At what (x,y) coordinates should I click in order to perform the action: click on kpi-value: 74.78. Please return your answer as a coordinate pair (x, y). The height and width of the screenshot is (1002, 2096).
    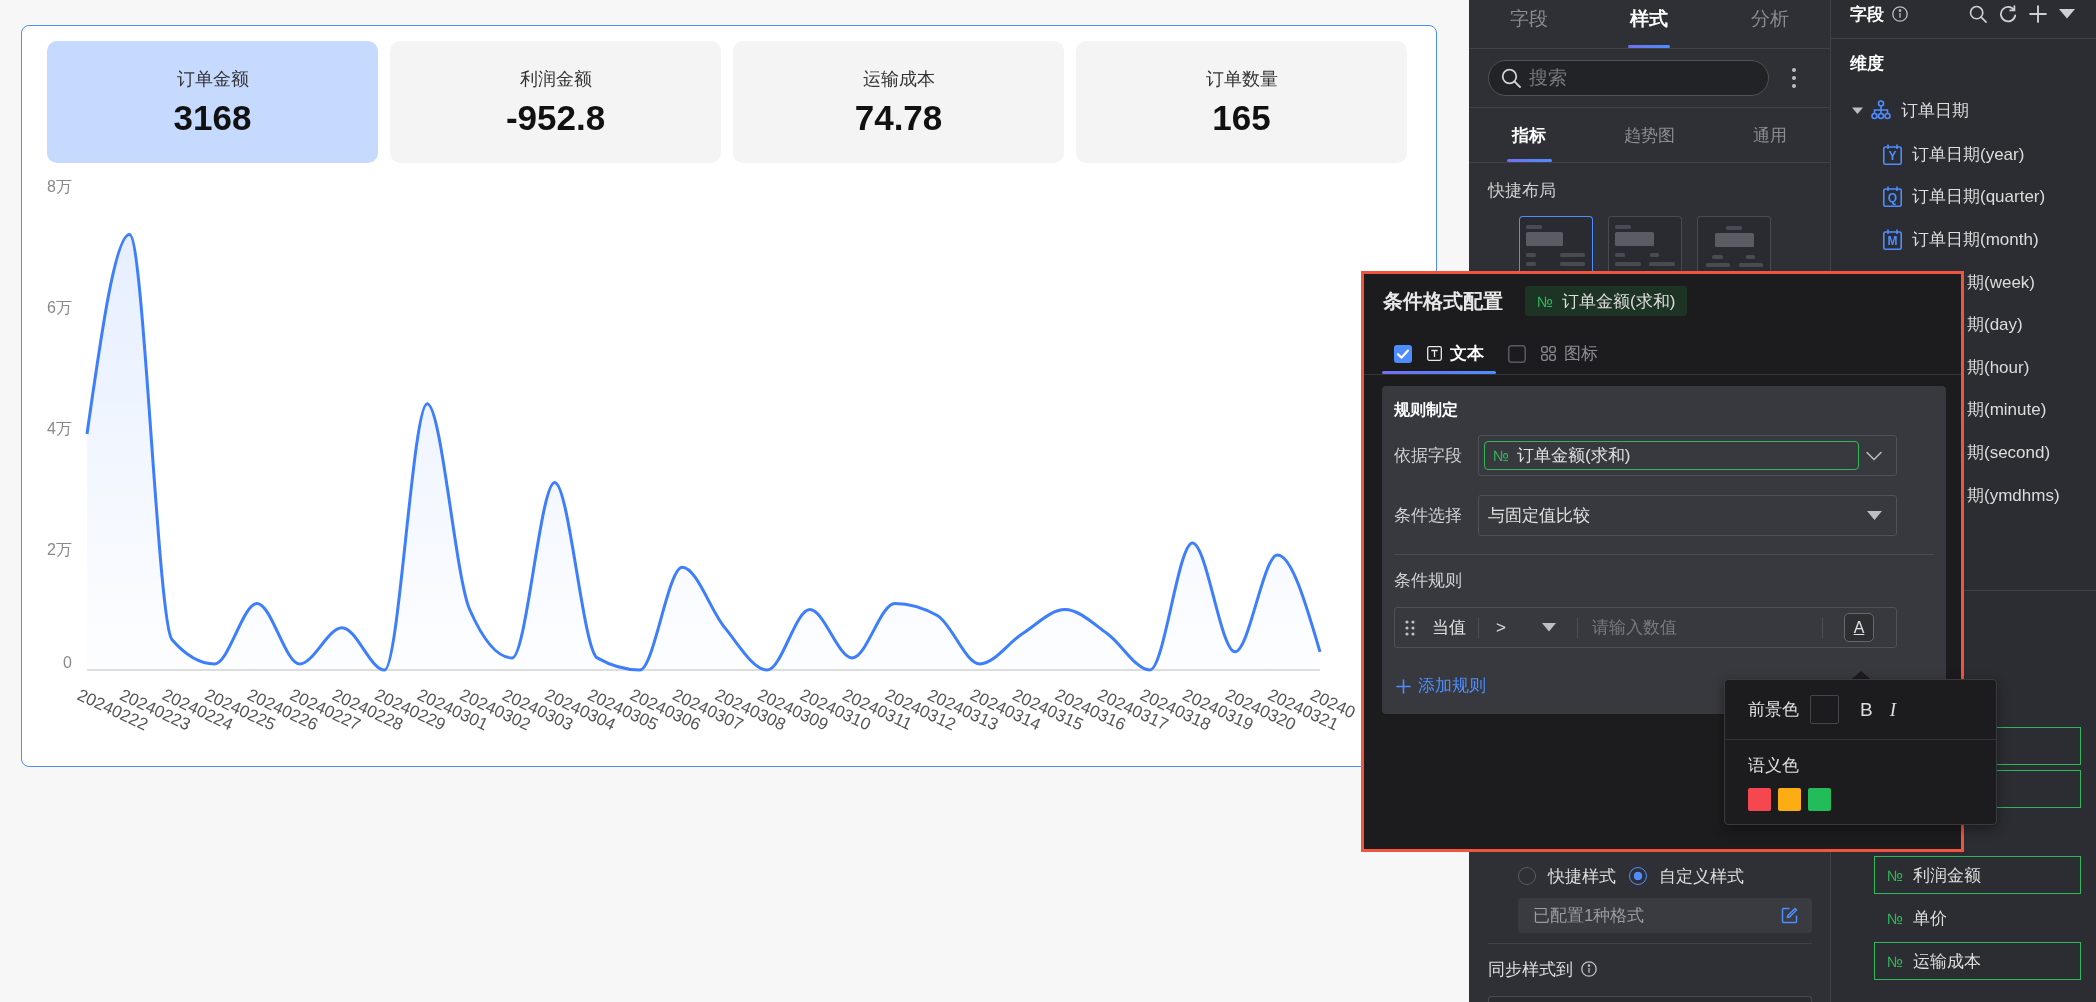
    Looking at the image, I should click on (898, 118).